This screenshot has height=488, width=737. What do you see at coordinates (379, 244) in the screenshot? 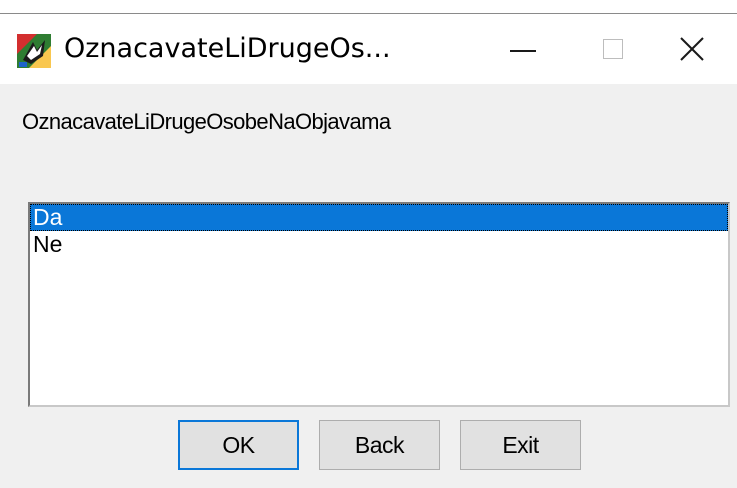
I see `list-item-ne: Ne` at bounding box center [379, 244].